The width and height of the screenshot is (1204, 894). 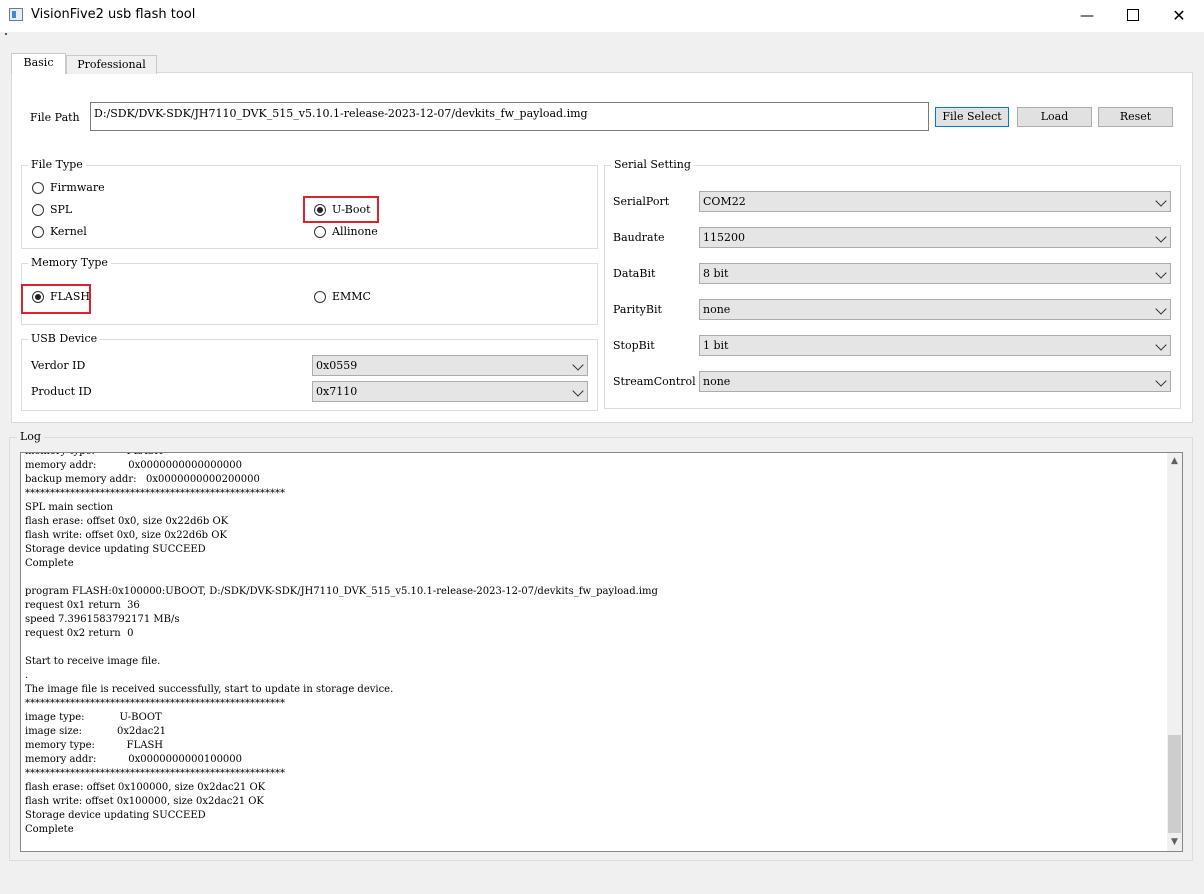 I want to click on radio-label: Kernel, so click(x=68, y=231).